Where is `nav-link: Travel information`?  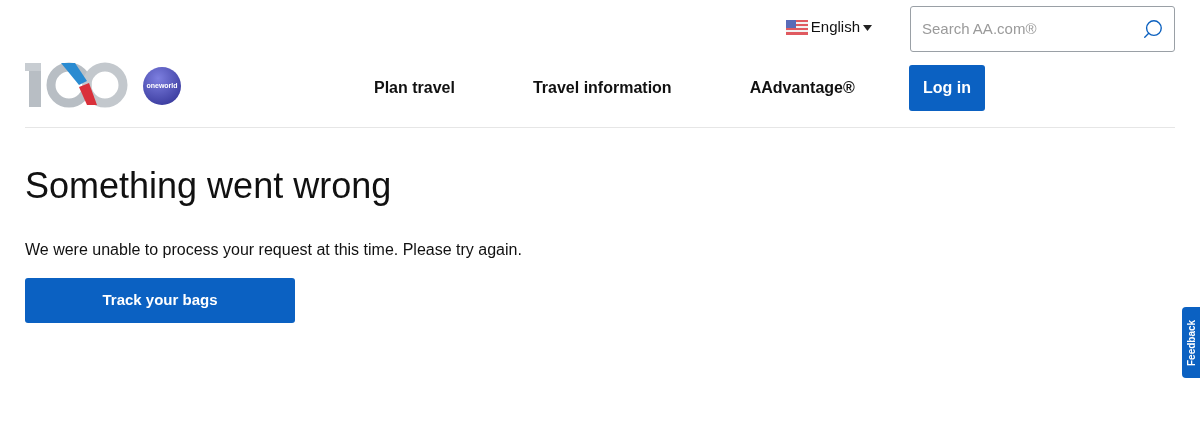 nav-link: Travel information is located at coordinates (602, 87).